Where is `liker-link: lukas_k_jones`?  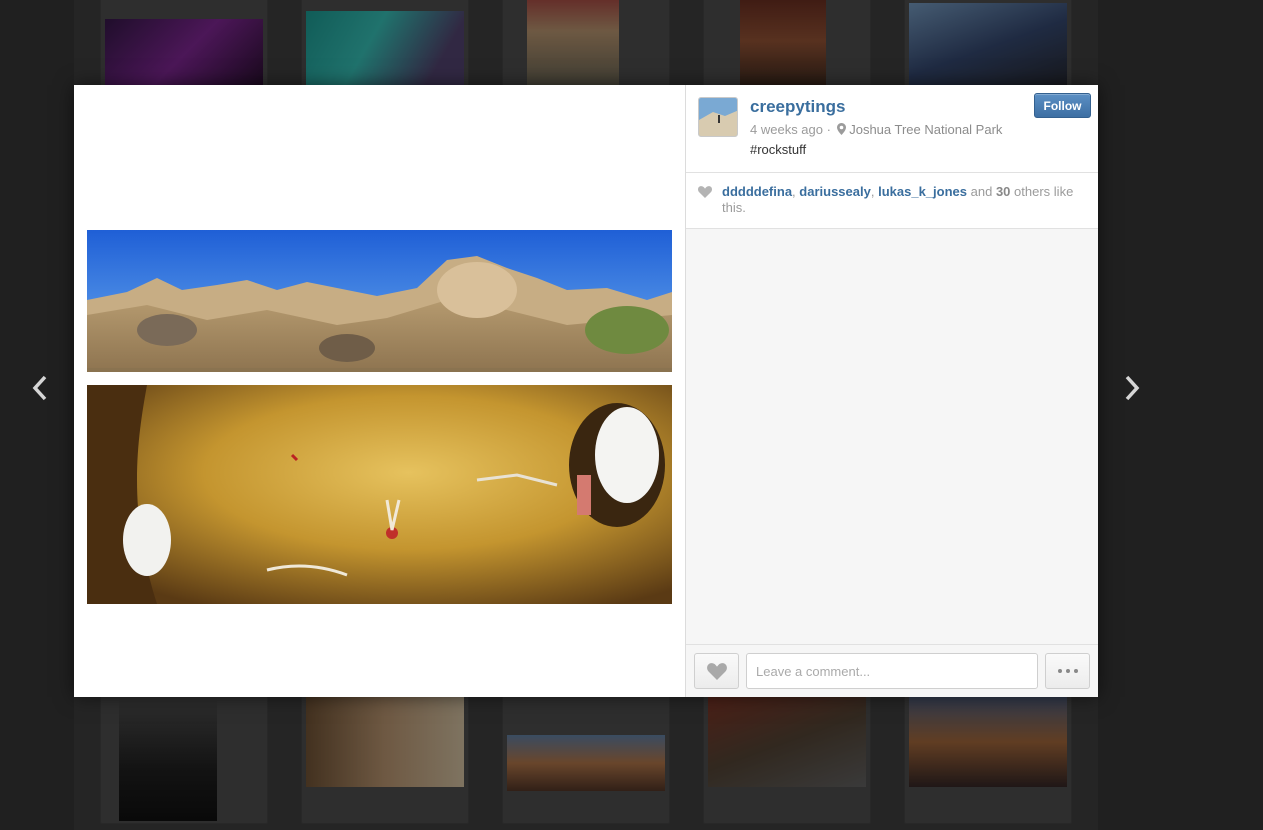
liker-link: lukas_k_jones is located at coordinates (922, 191).